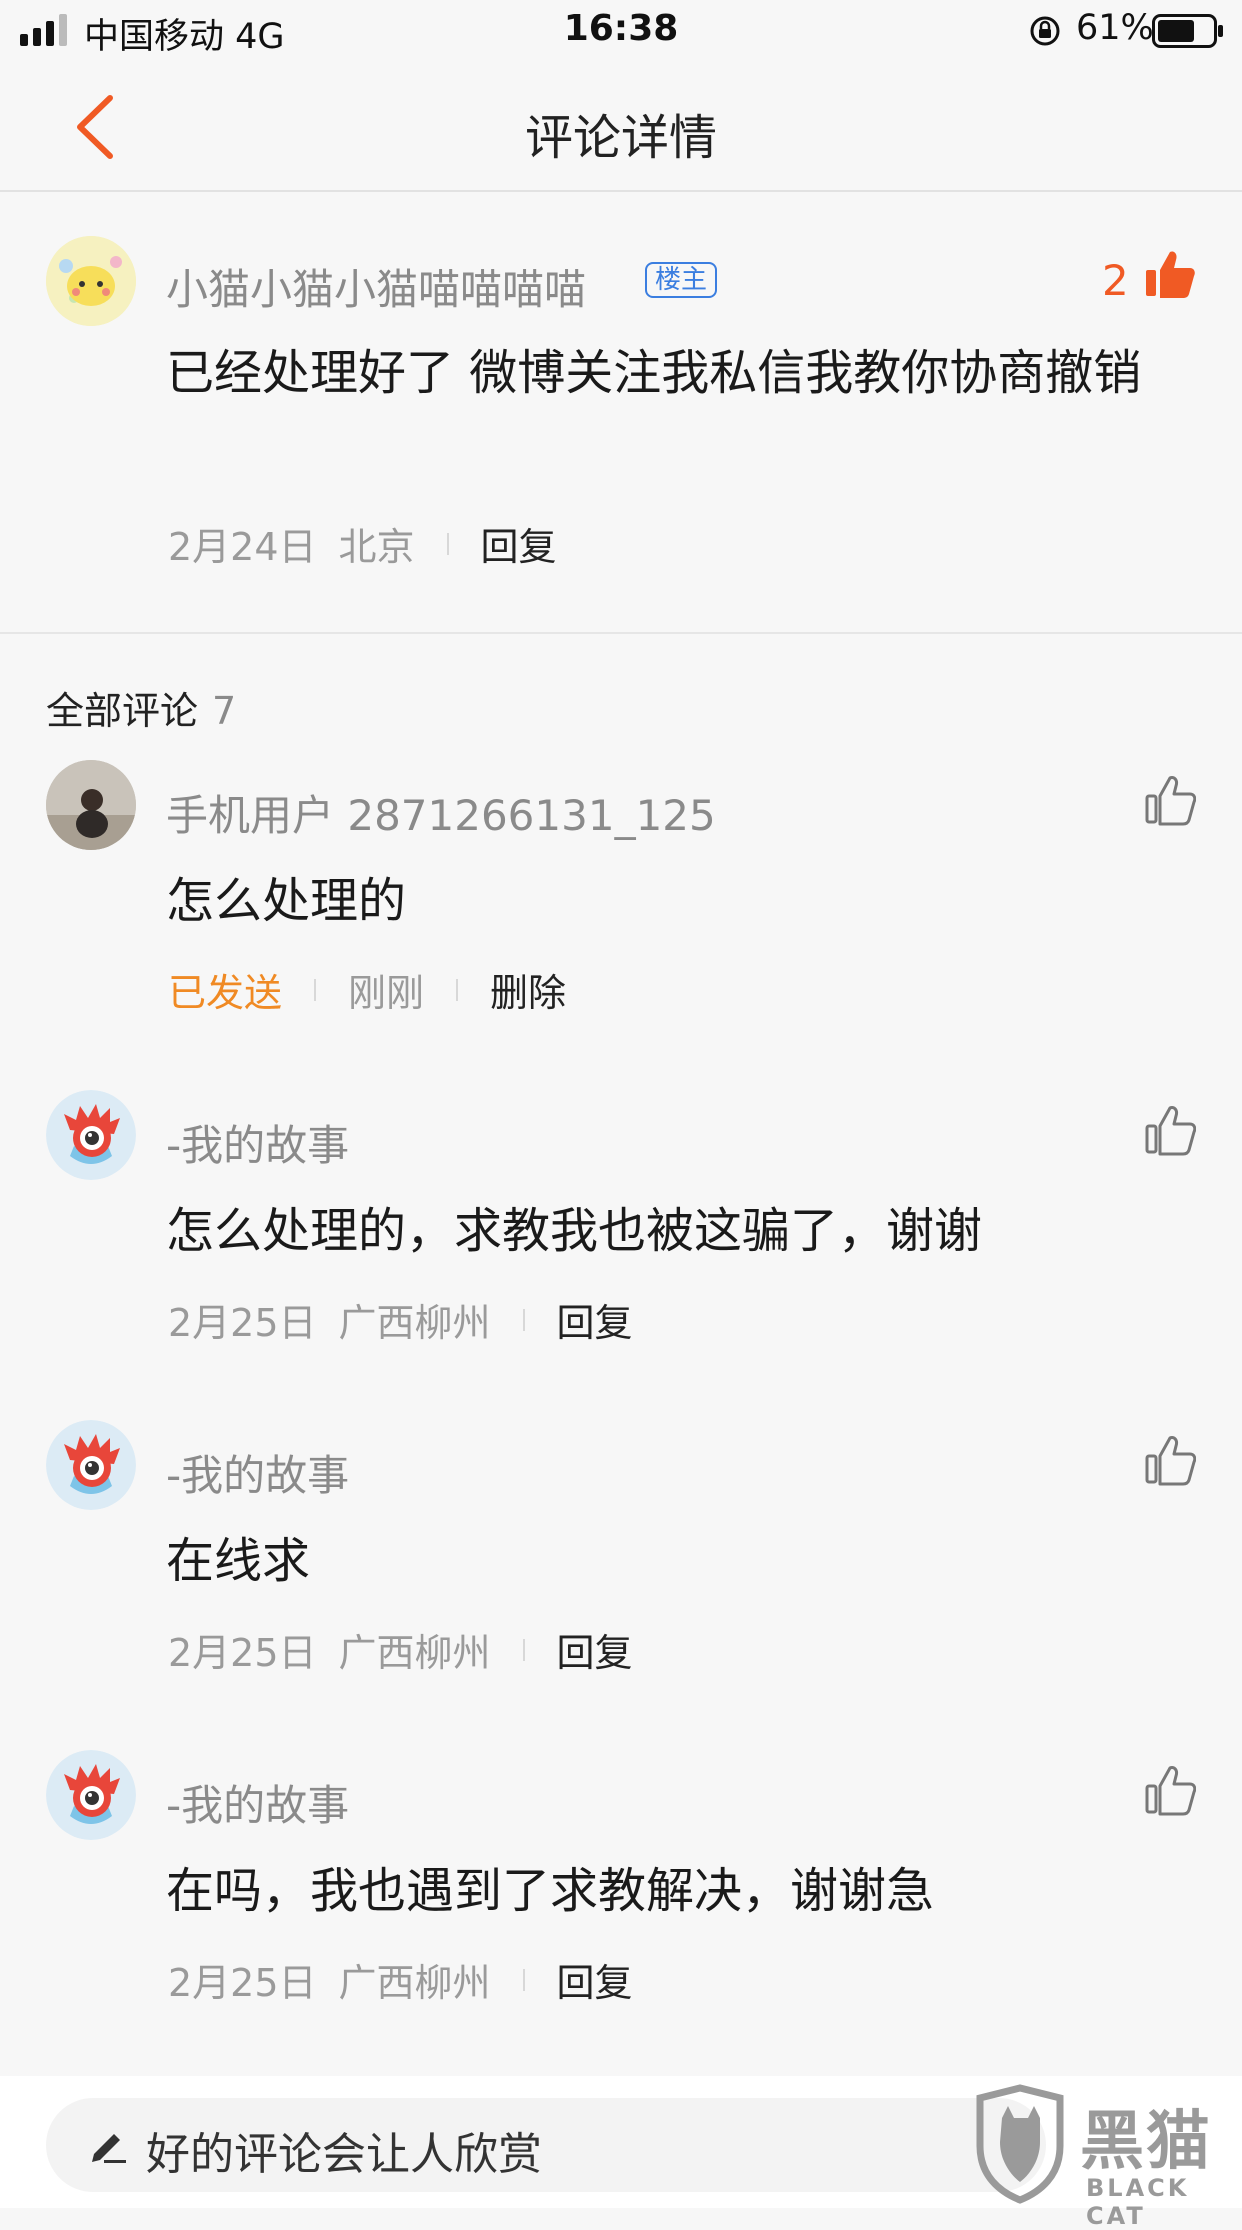 The height and width of the screenshot is (2230, 1242). I want to click on watermark-title: 黑猫, so click(1146, 2142).